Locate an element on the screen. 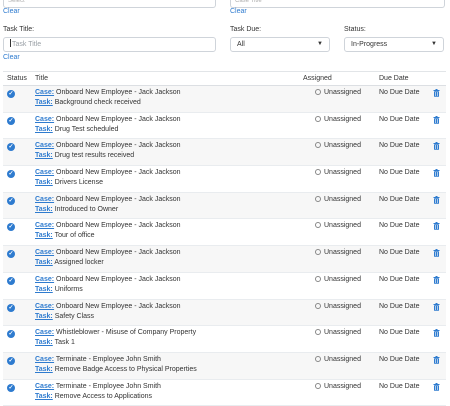 The height and width of the screenshot is (406, 450). clear-filters-link: Clear is located at coordinates (11, 57).